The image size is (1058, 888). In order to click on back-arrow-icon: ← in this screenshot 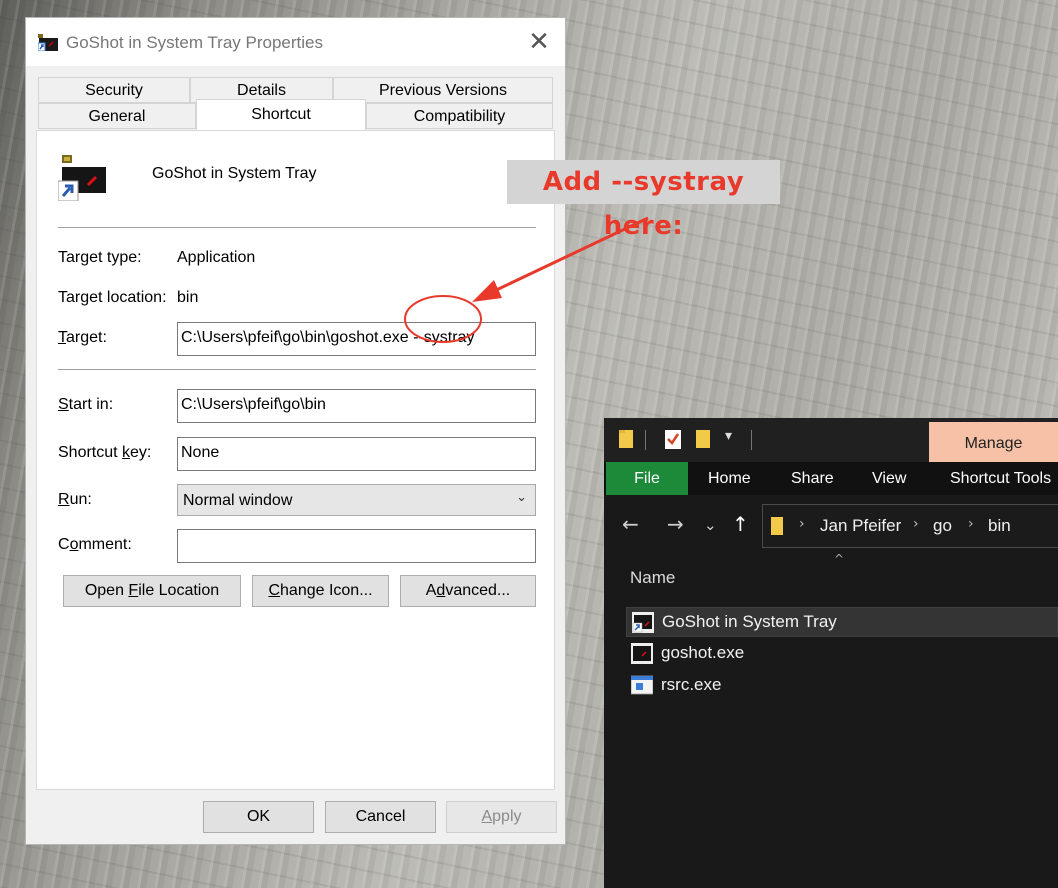, I will do `click(630, 524)`.